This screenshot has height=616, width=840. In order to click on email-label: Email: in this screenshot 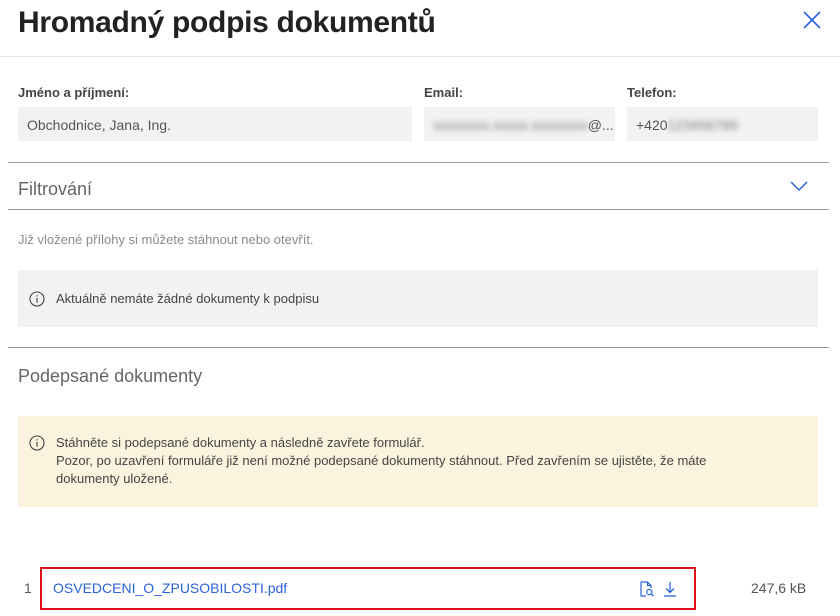, I will do `click(444, 92)`.